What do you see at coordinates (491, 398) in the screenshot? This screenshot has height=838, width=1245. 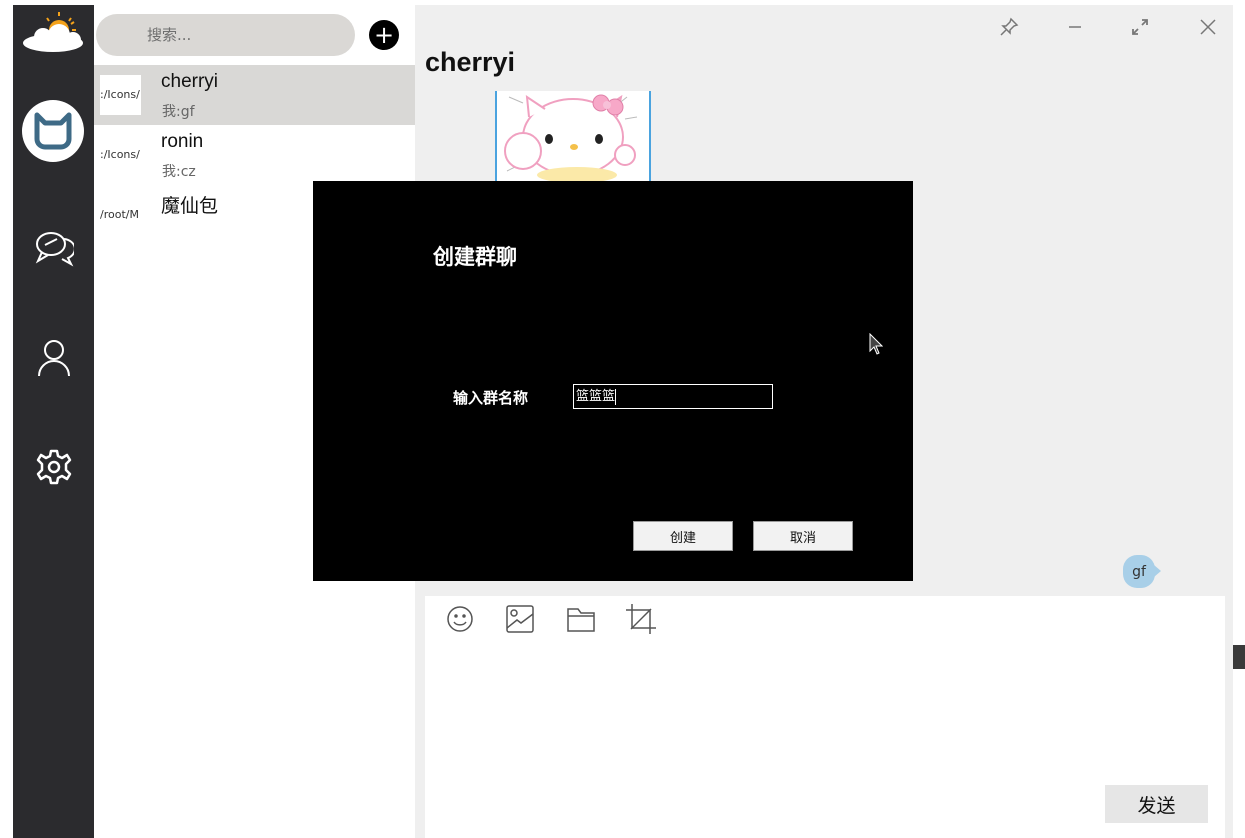 I see `group-name-label: 输入群名称` at bounding box center [491, 398].